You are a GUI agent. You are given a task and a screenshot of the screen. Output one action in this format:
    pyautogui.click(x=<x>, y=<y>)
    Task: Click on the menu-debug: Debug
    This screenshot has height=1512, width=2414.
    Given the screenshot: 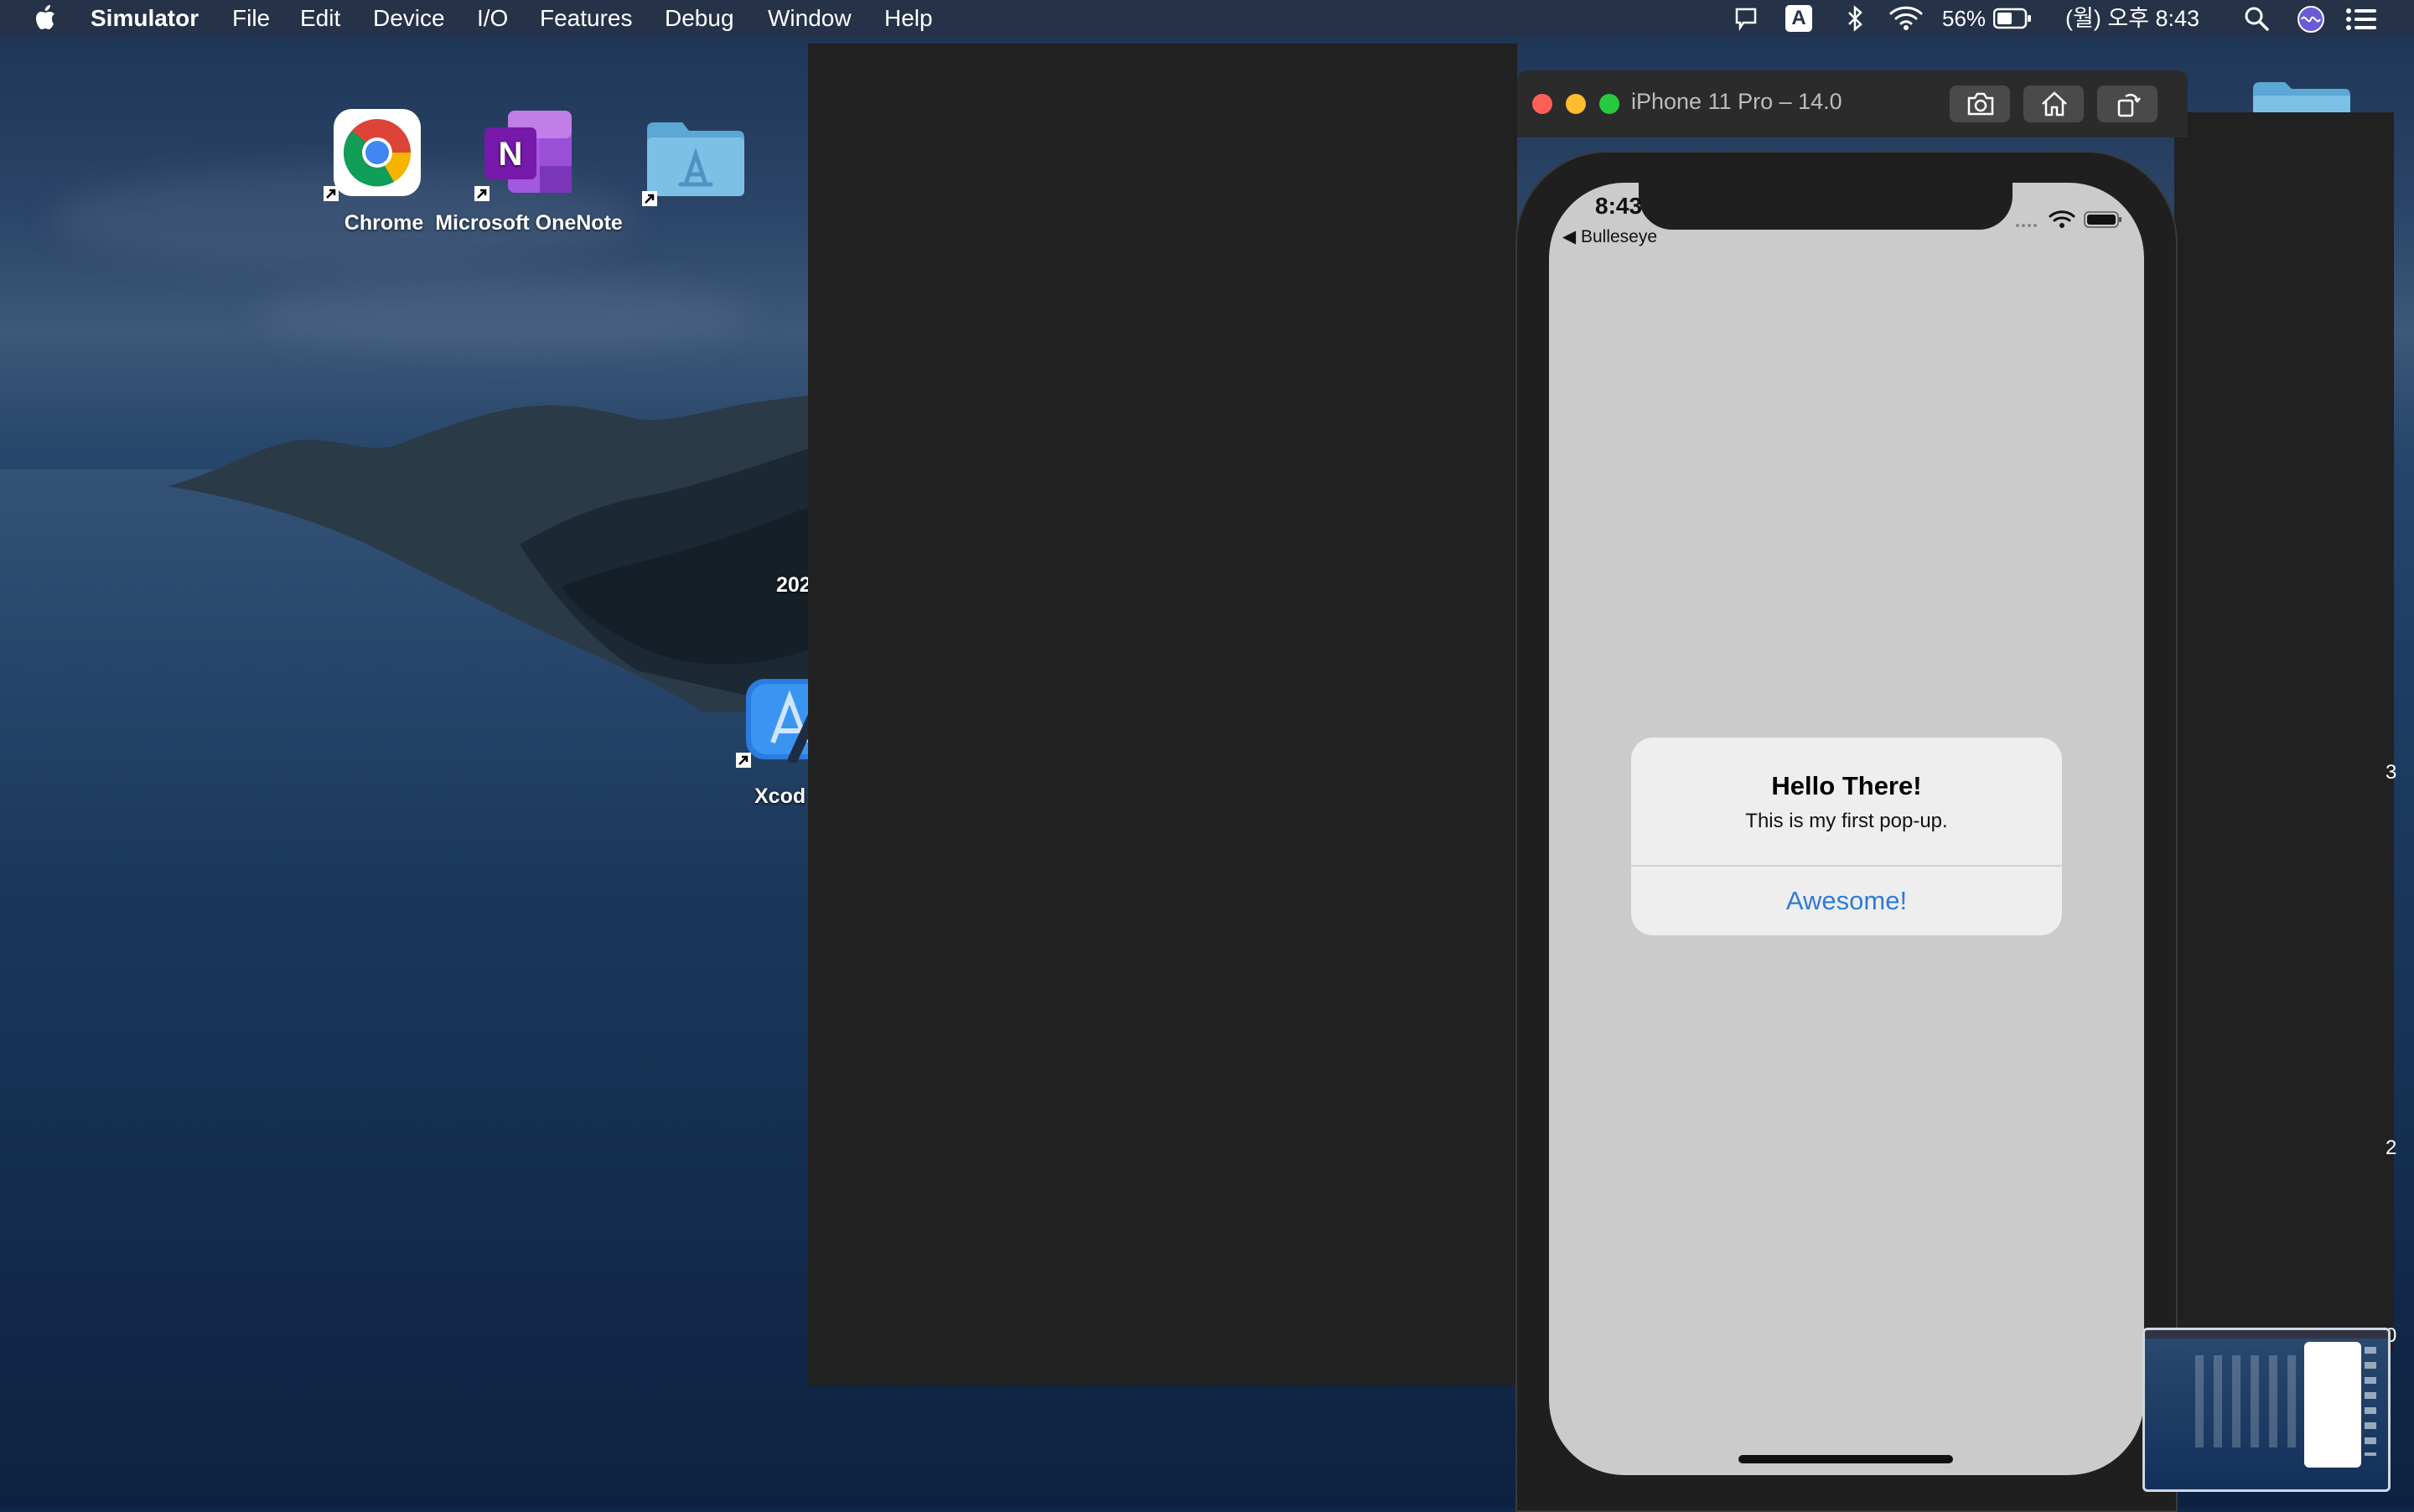 What is the action you would take?
    pyautogui.click(x=700, y=18)
    